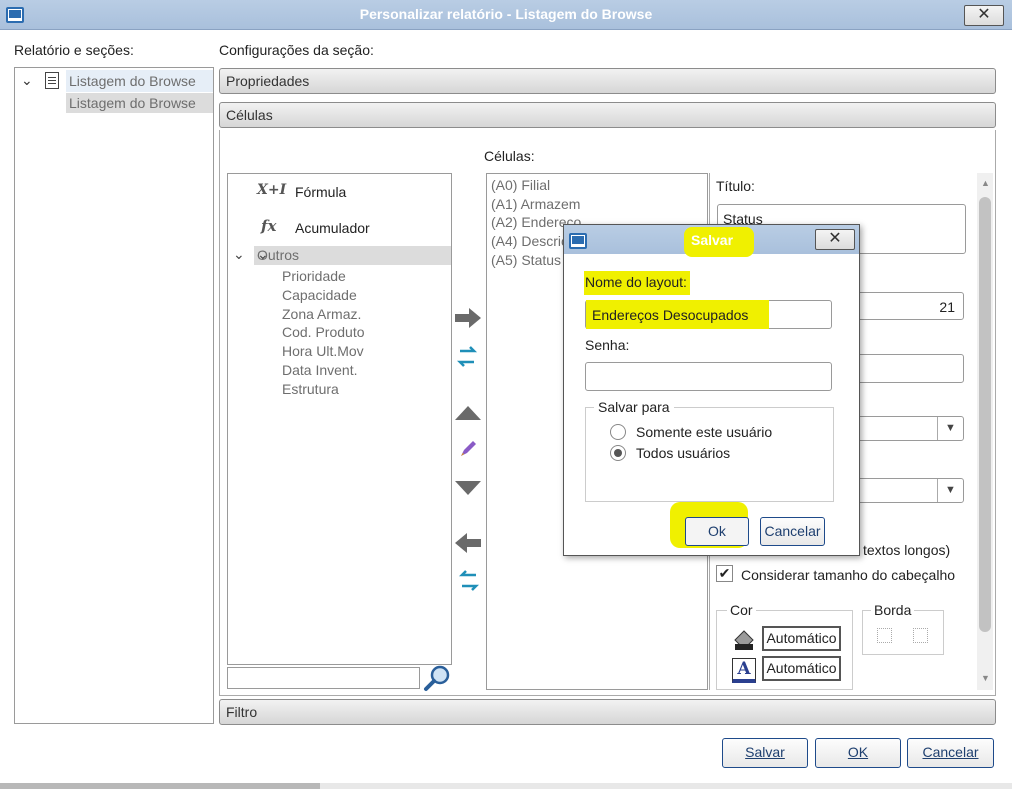  I want to click on chevron-down-icon: ⌄, so click(27, 80).